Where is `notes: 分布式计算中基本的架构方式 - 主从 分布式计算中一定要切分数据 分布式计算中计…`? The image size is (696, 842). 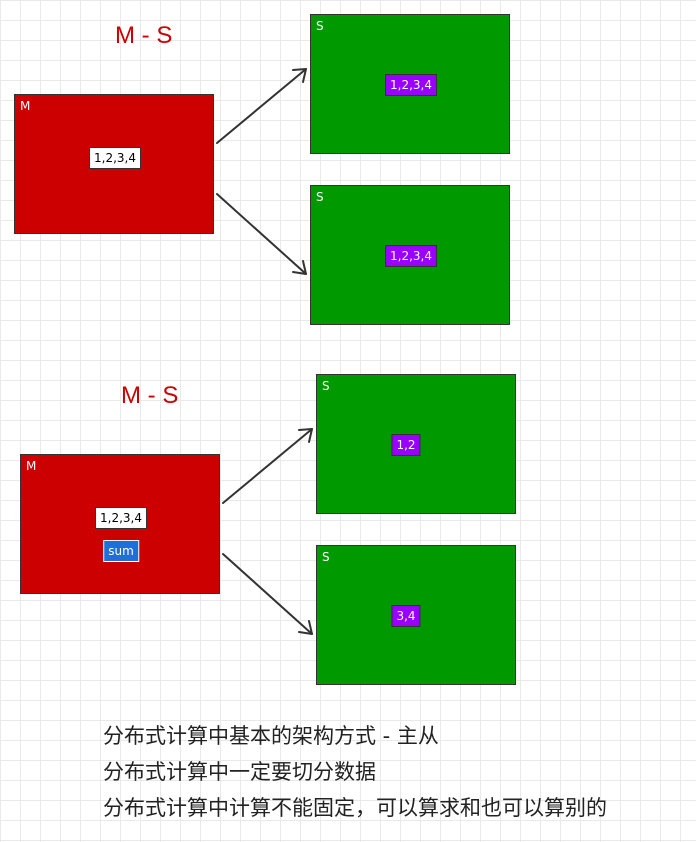 notes: 分布式计算中基本的架构方式 - 主从 分布式计算中一定要切分数据 分布式计算中计… is located at coordinates (355, 772).